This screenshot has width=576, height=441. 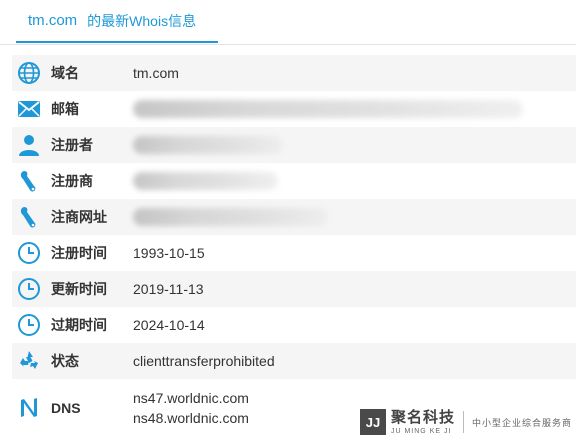 I want to click on row-label: DNS, so click(x=66, y=408).